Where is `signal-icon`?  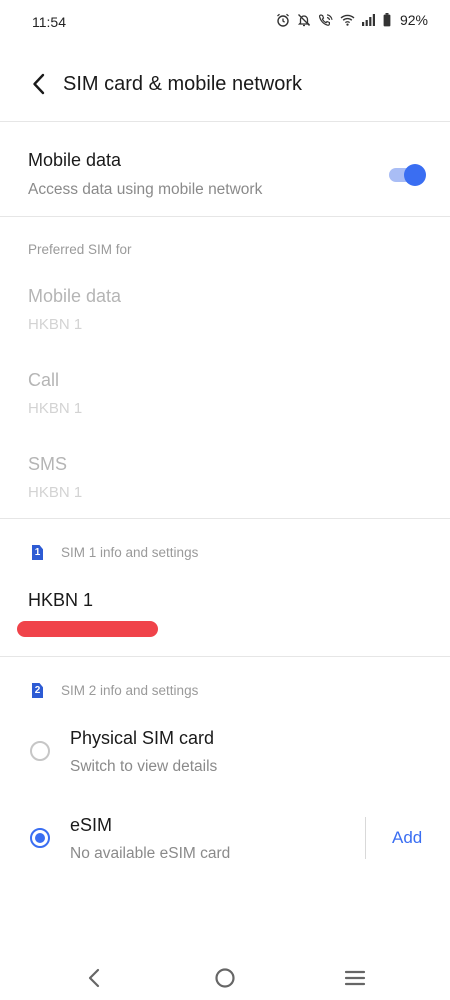
signal-icon is located at coordinates (368, 20).